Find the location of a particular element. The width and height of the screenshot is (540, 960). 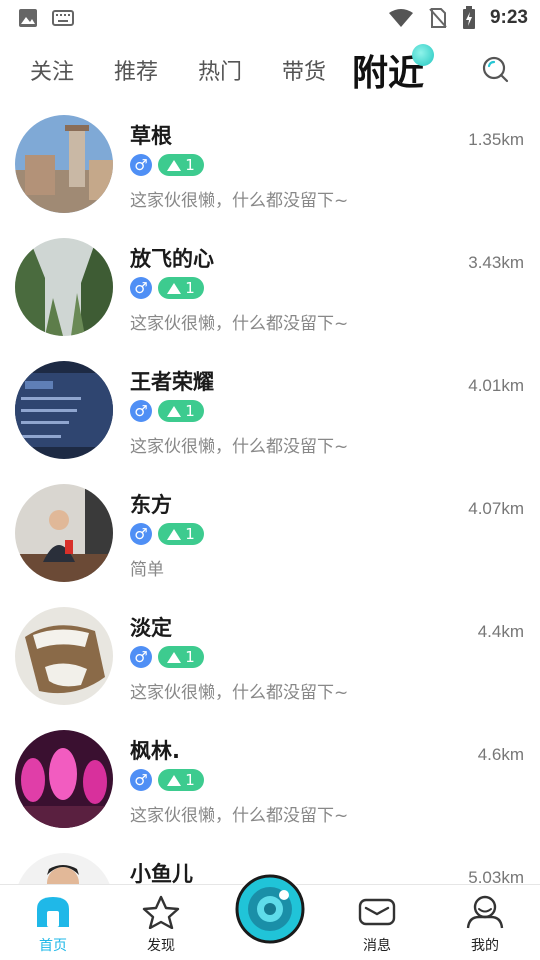

nav-home: 首页 is located at coordinates (53, 925).